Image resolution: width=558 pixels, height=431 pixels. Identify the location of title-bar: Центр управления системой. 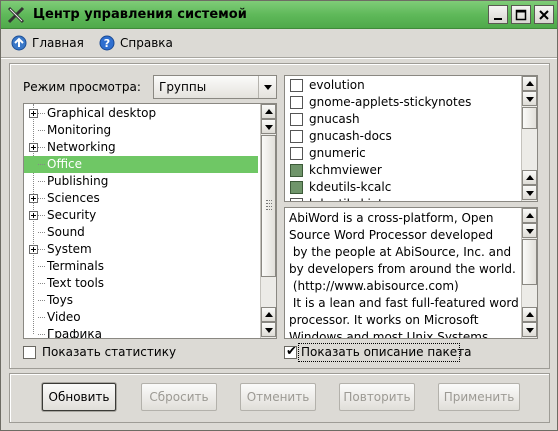
(279, 15).